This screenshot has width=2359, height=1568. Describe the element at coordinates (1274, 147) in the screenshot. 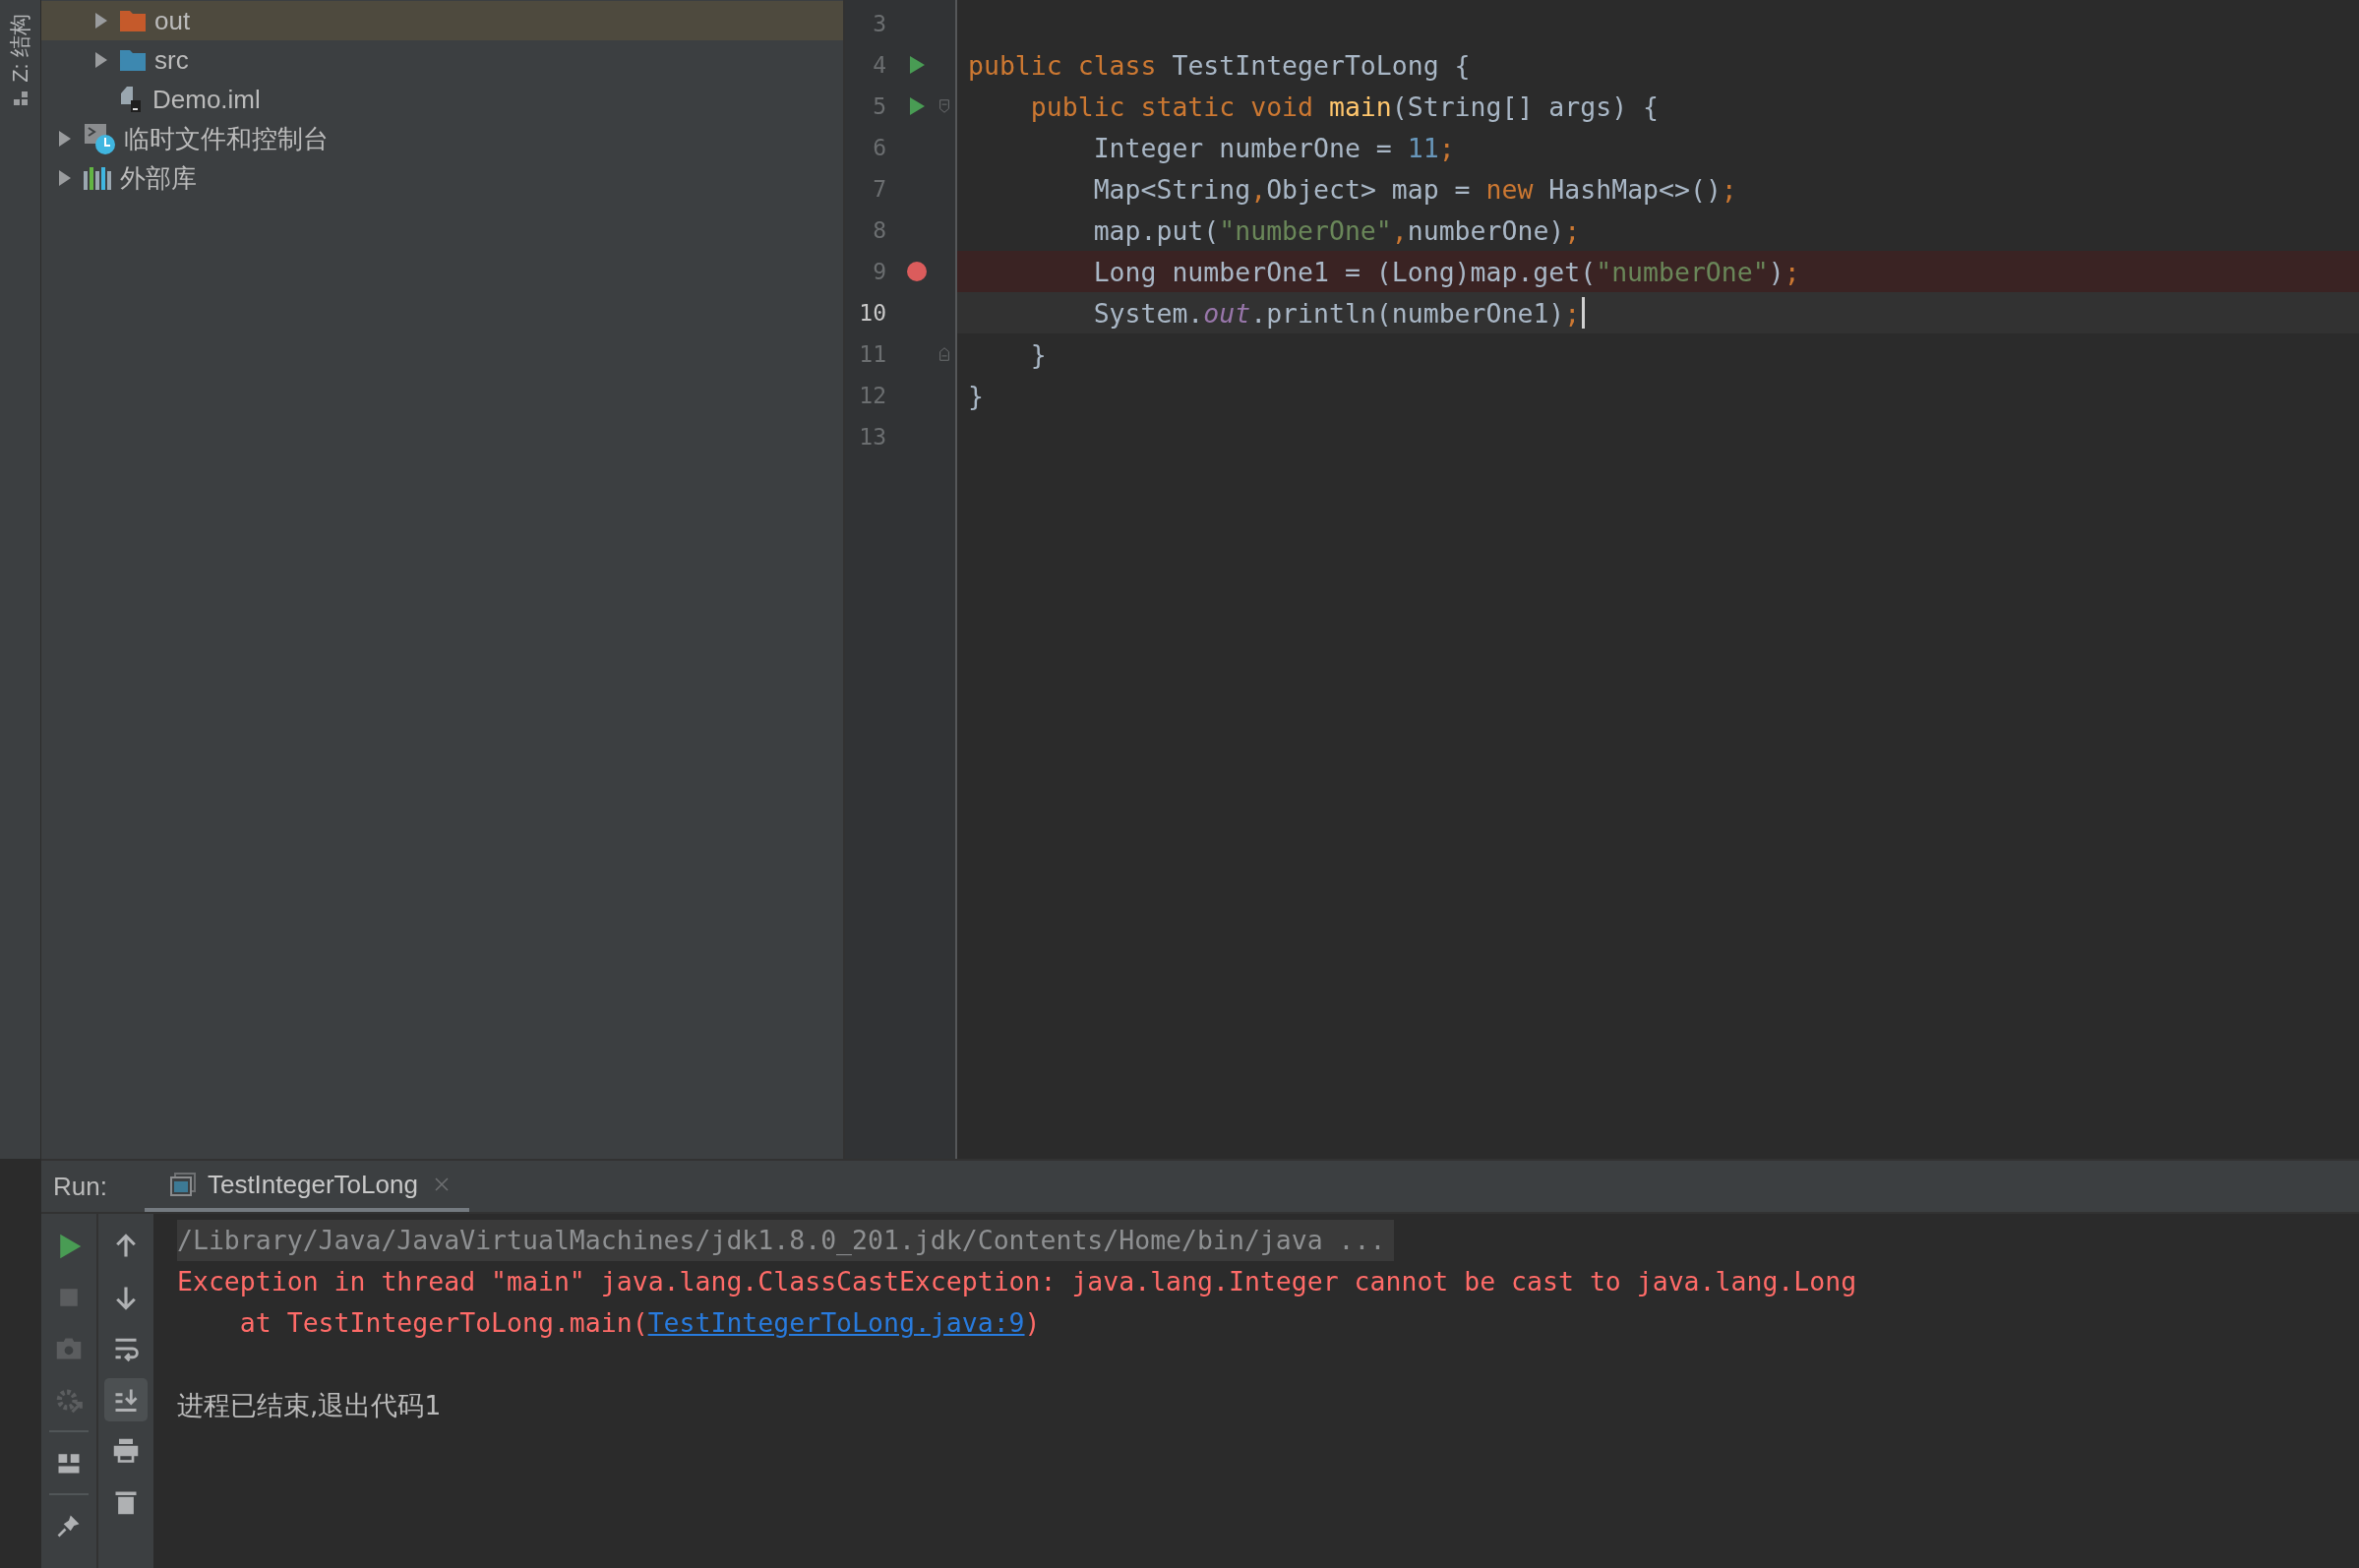

I see `code-line: Integer numberOne = 11;` at that location.